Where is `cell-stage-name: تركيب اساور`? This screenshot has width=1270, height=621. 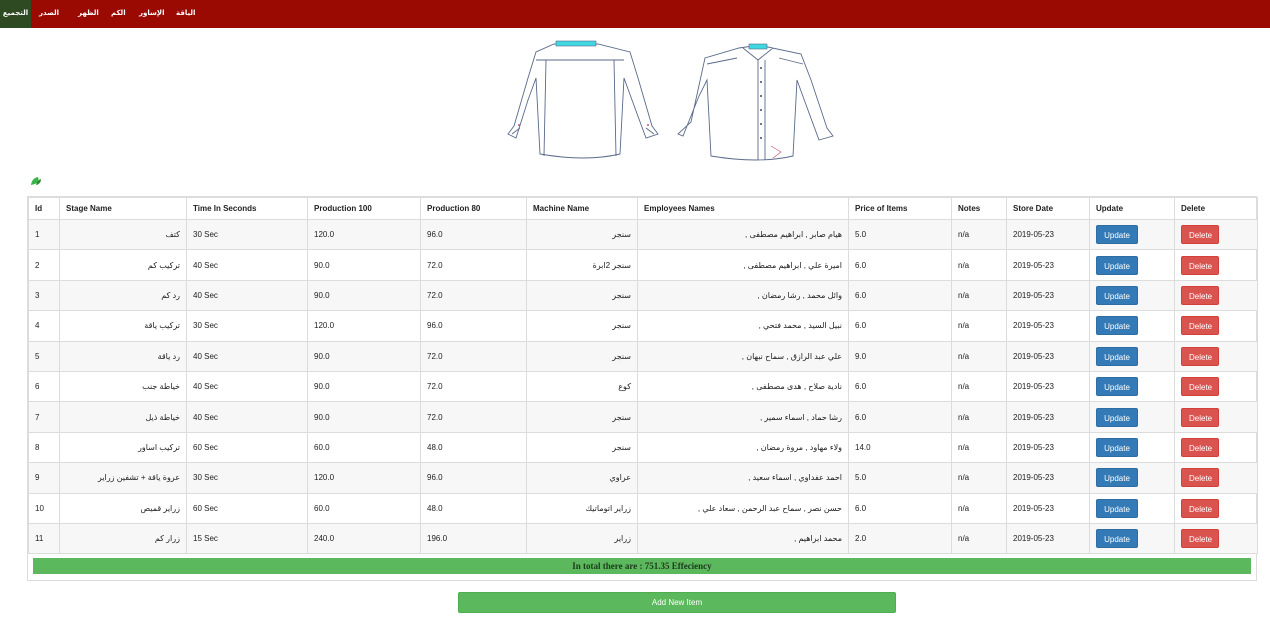
cell-stage-name: تركيب اساور is located at coordinates (123, 447).